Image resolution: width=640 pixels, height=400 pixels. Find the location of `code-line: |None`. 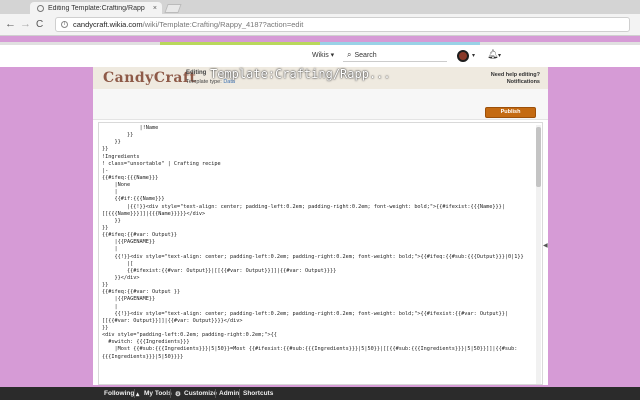

code-line: |None is located at coordinates (318, 185).